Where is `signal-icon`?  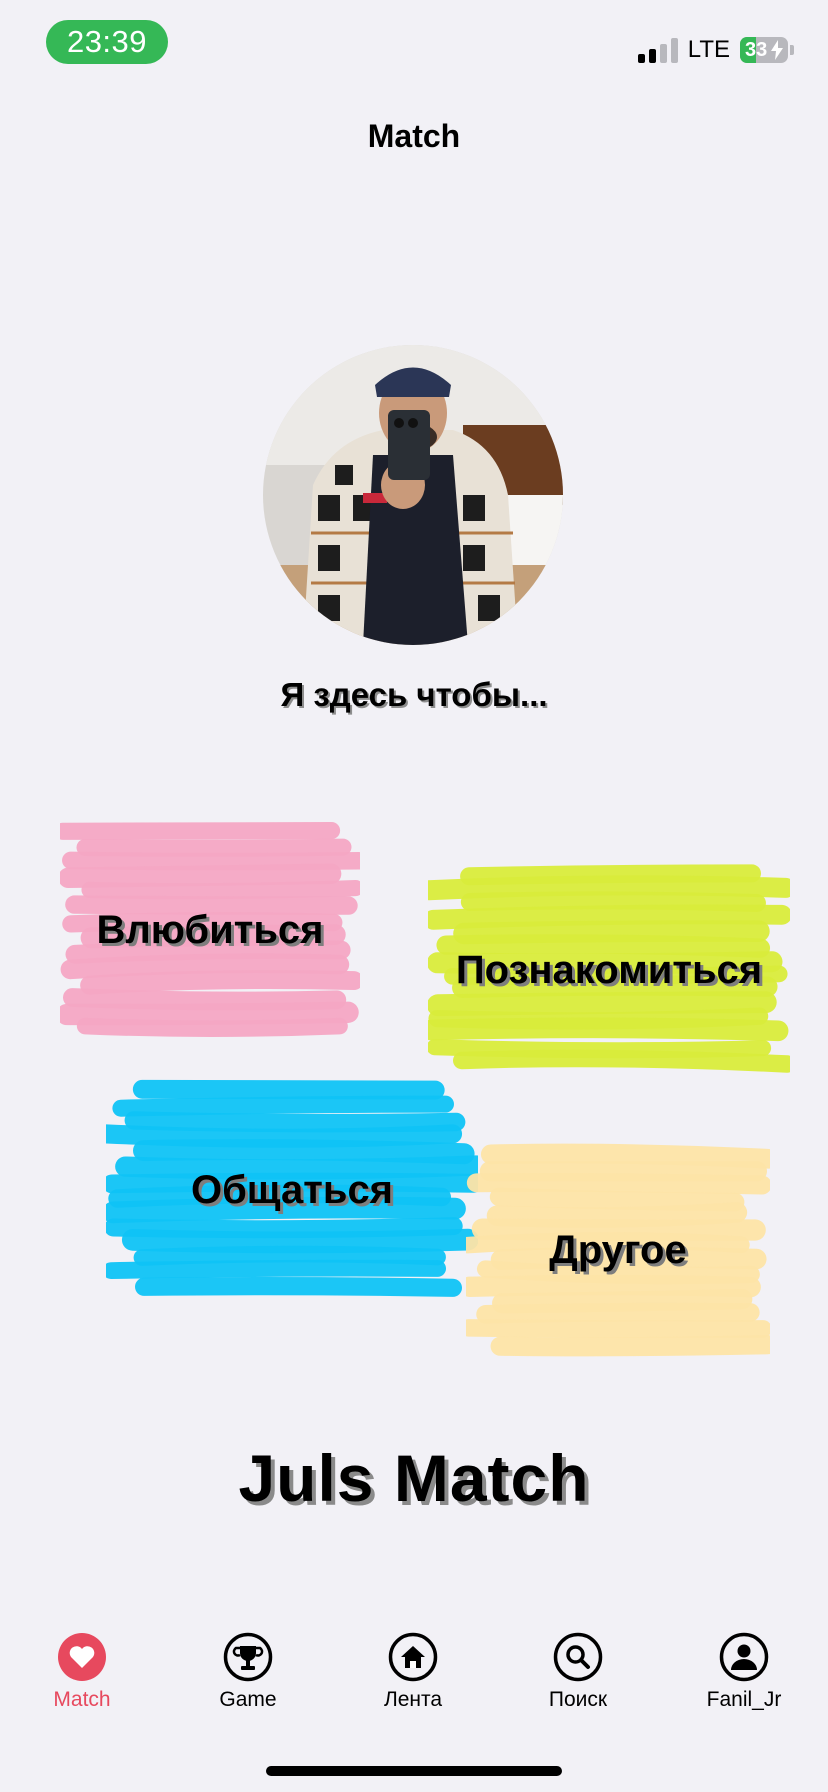 signal-icon is located at coordinates (657, 50).